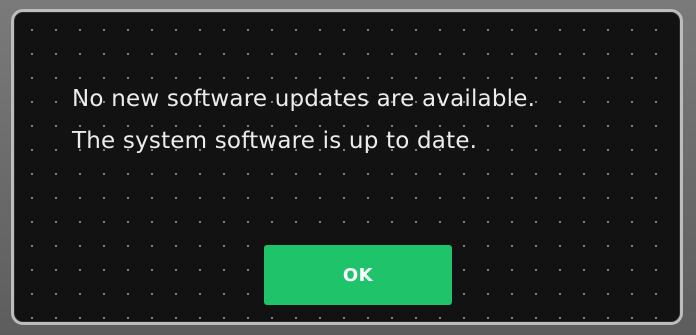  Describe the element at coordinates (304, 99) in the screenshot. I see `message-line-no-updates: No new software updates are available.` at that location.